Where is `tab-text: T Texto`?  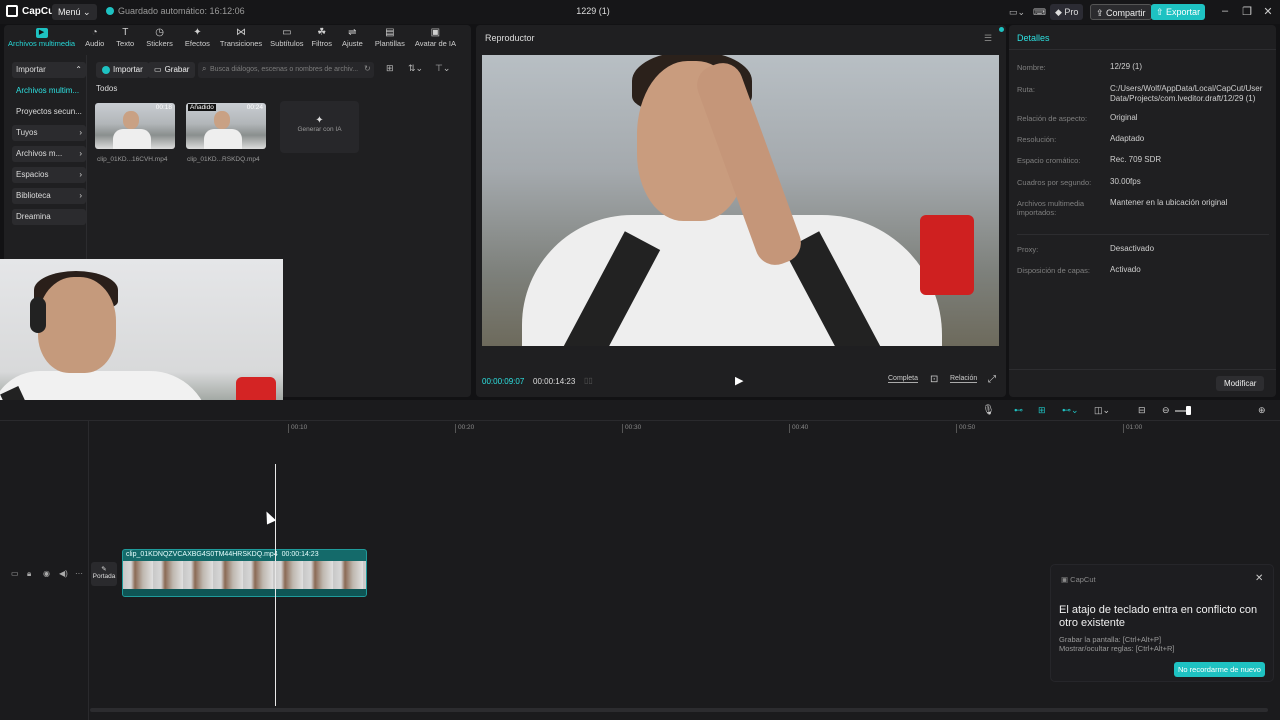 tab-text: T Texto is located at coordinates (125, 39).